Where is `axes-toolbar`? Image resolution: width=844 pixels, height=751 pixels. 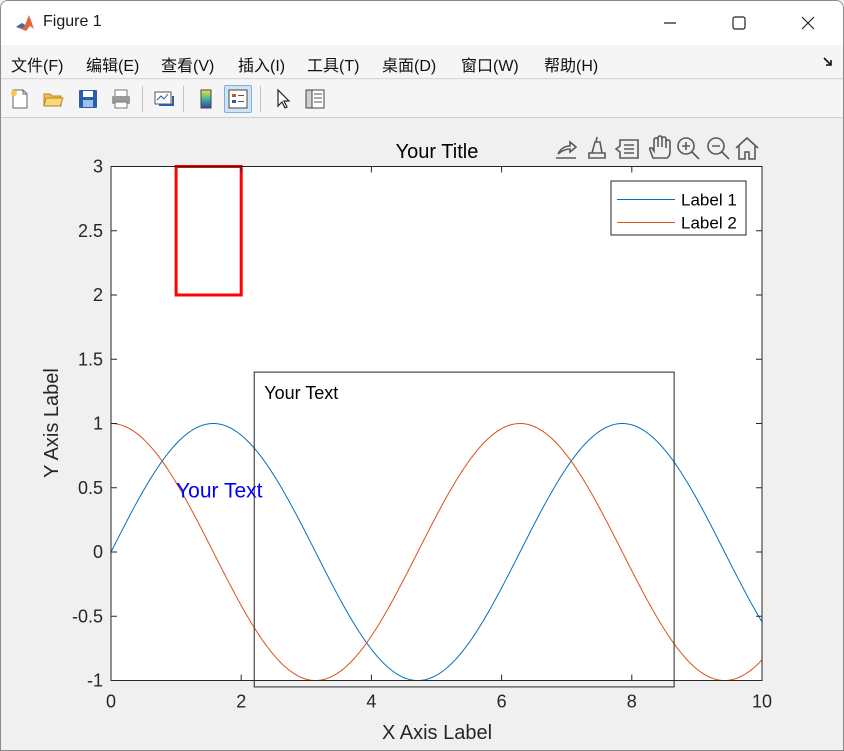 axes-toolbar is located at coordinates (657, 147).